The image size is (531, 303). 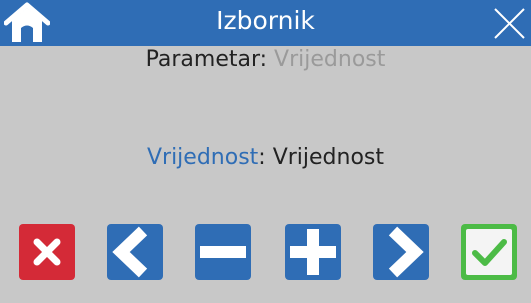 What do you see at coordinates (202, 157) in the screenshot?
I see `value-label: Vrijednost` at bounding box center [202, 157].